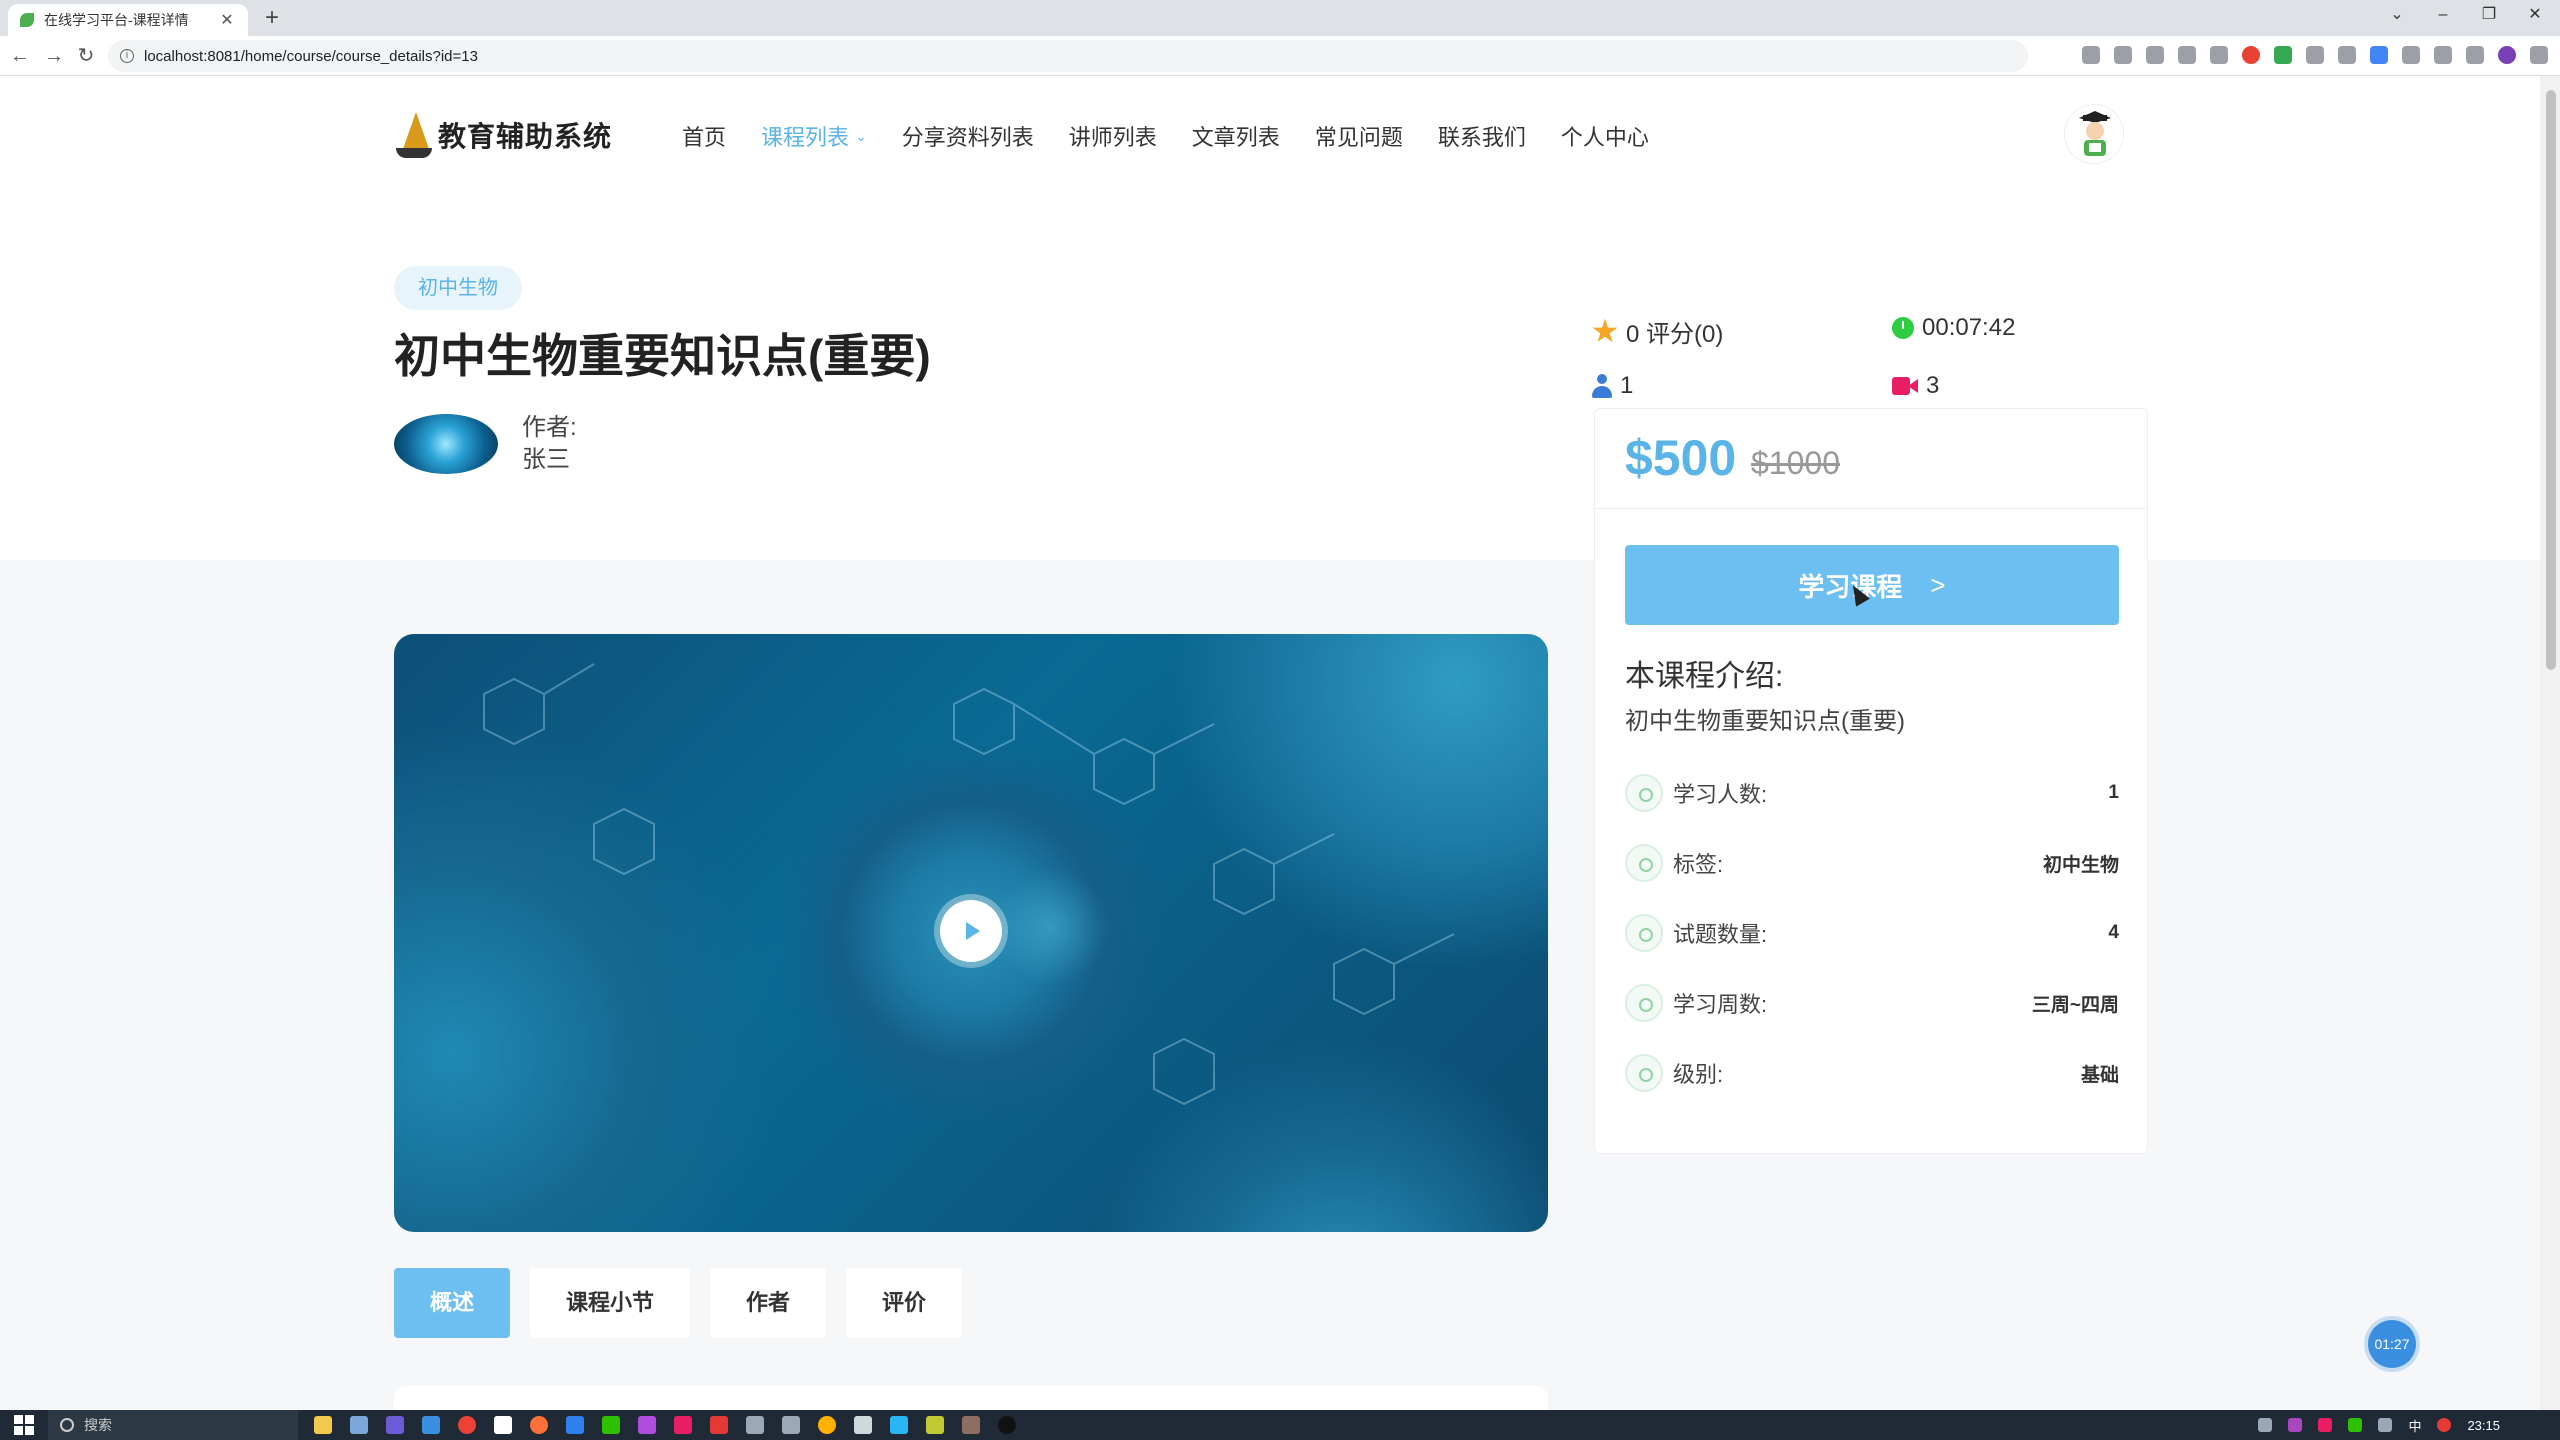 This screenshot has height=1440, width=2560. What do you see at coordinates (1113, 136) in the screenshot?
I see `nav-lecturers: 讲师列表` at bounding box center [1113, 136].